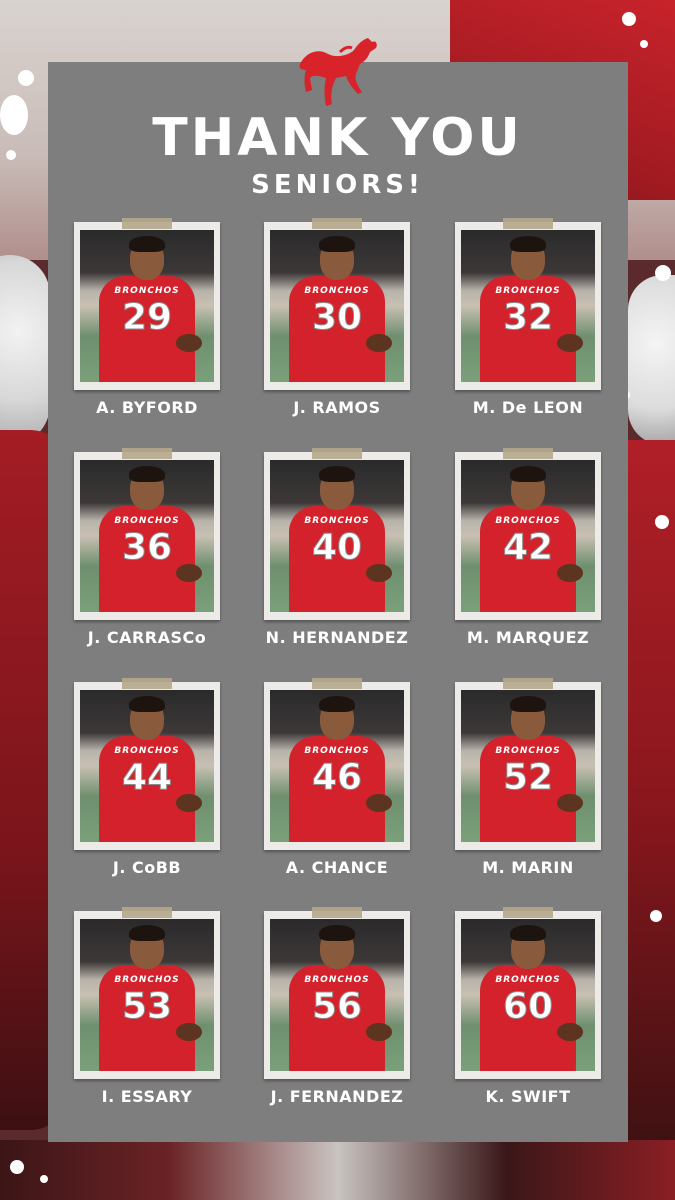  I want to click on jersey-number: 46, so click(337, 777).